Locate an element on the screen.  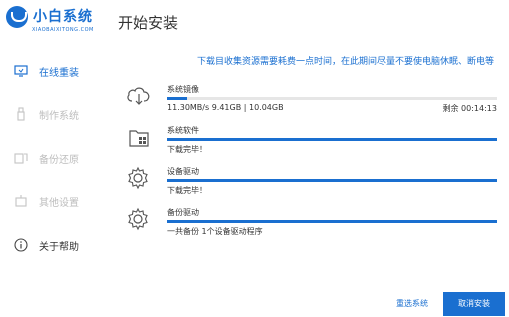
monitor-icon is located at coordinates (21, 71).